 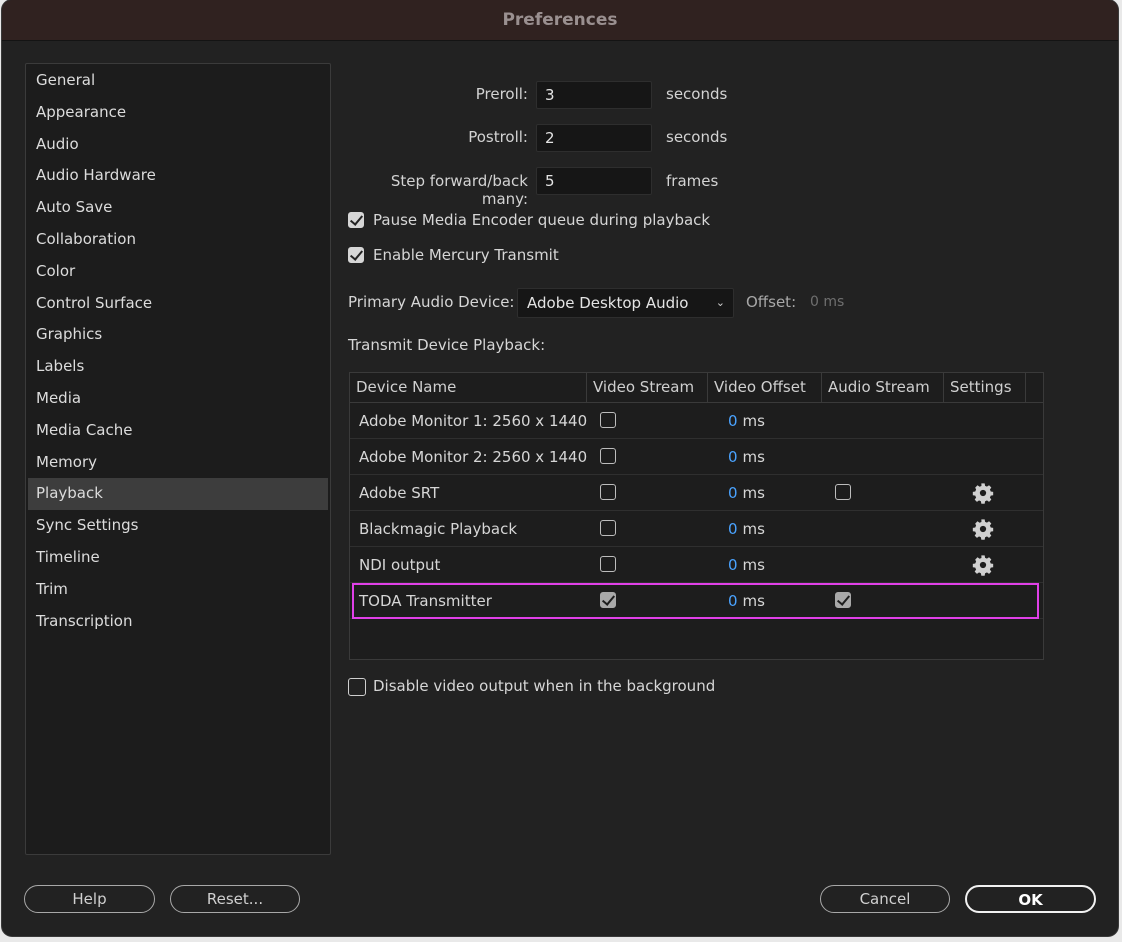 I want to click on column-header-settings: Settings, so click(x=985, y=387).